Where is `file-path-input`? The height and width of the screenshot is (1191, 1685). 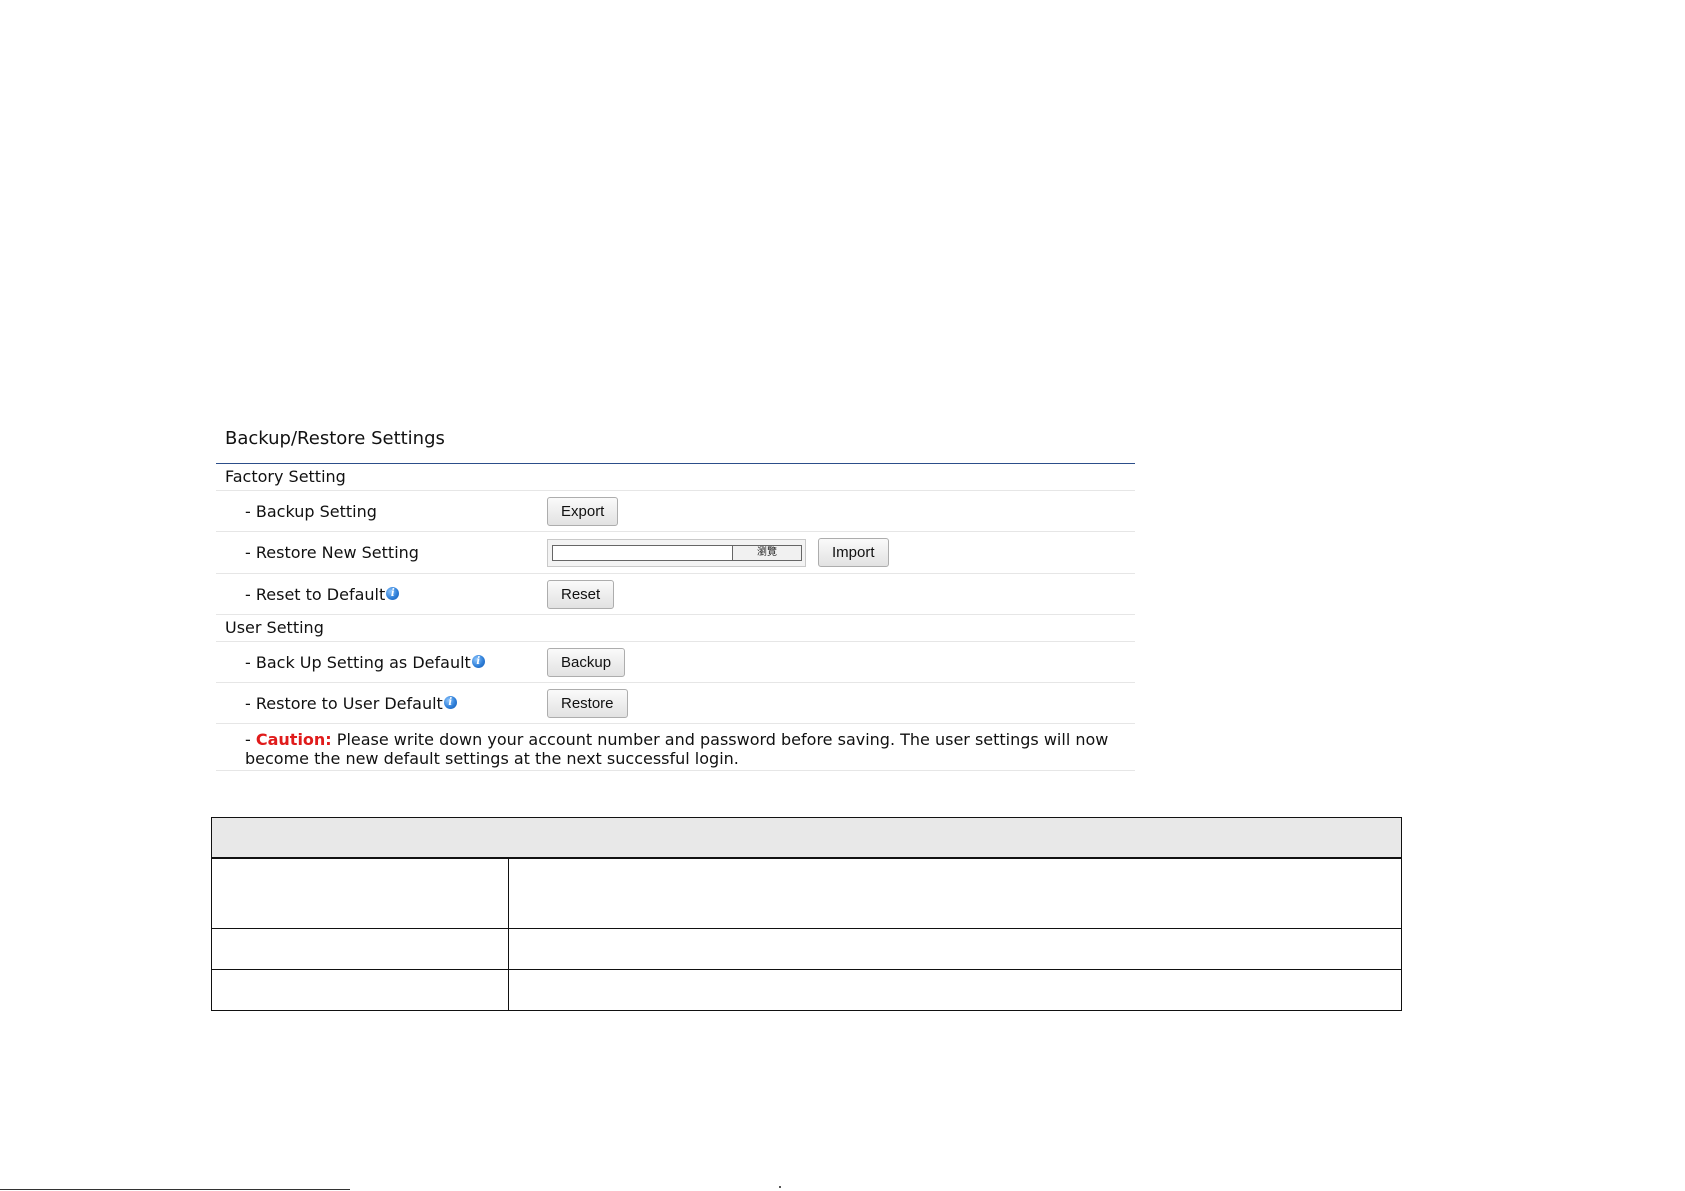
file-path-input is located at coordinates (642, 552).